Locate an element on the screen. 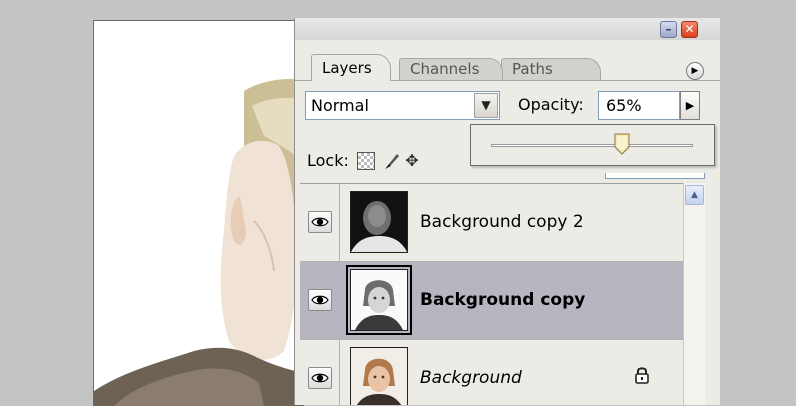 Image resolution: width=796 pixels, height=406 pixels. blend-mode-select: Normal ▼ is located at coordinates (402, 105).